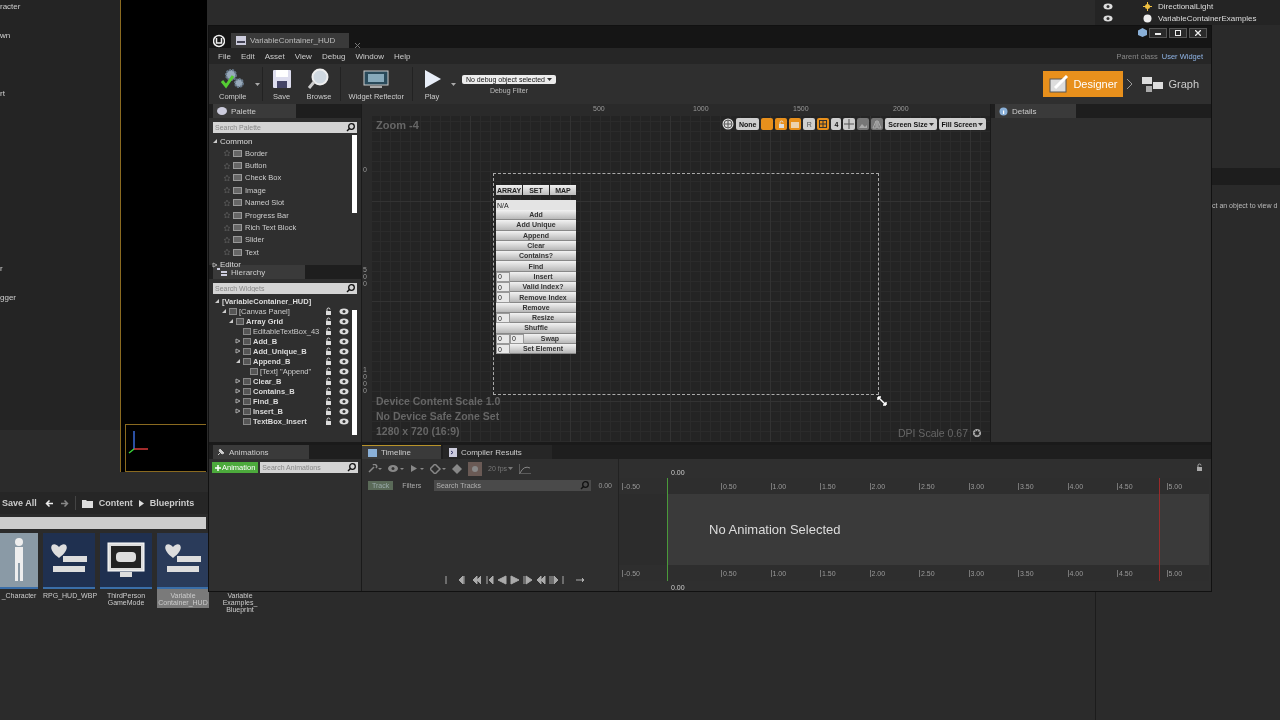 The width and height of the screenshot is (1280, 720). I want to click on cube-icon, so click(1142, 32).